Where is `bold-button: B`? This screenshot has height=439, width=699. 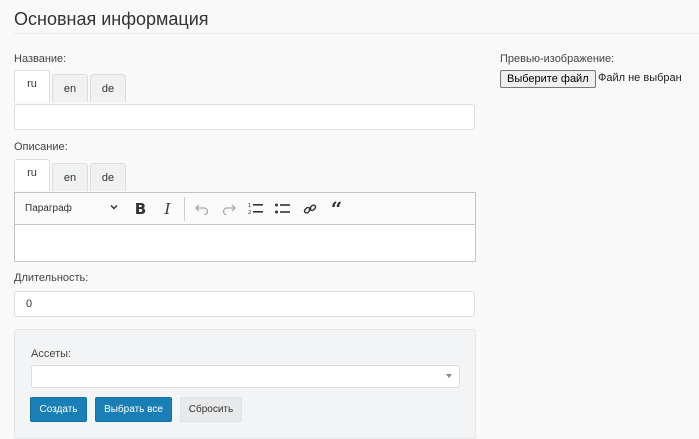 bold-button: B is located at coordinates (140, 209).